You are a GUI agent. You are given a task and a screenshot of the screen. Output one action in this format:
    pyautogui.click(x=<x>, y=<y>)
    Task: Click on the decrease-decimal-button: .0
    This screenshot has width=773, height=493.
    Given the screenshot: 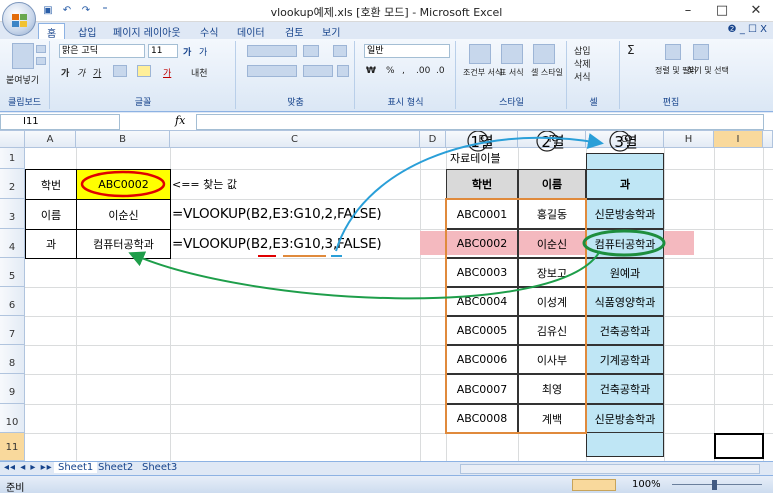 What is the action you would take?
    pyautogui.click(x=440, y=71)
    